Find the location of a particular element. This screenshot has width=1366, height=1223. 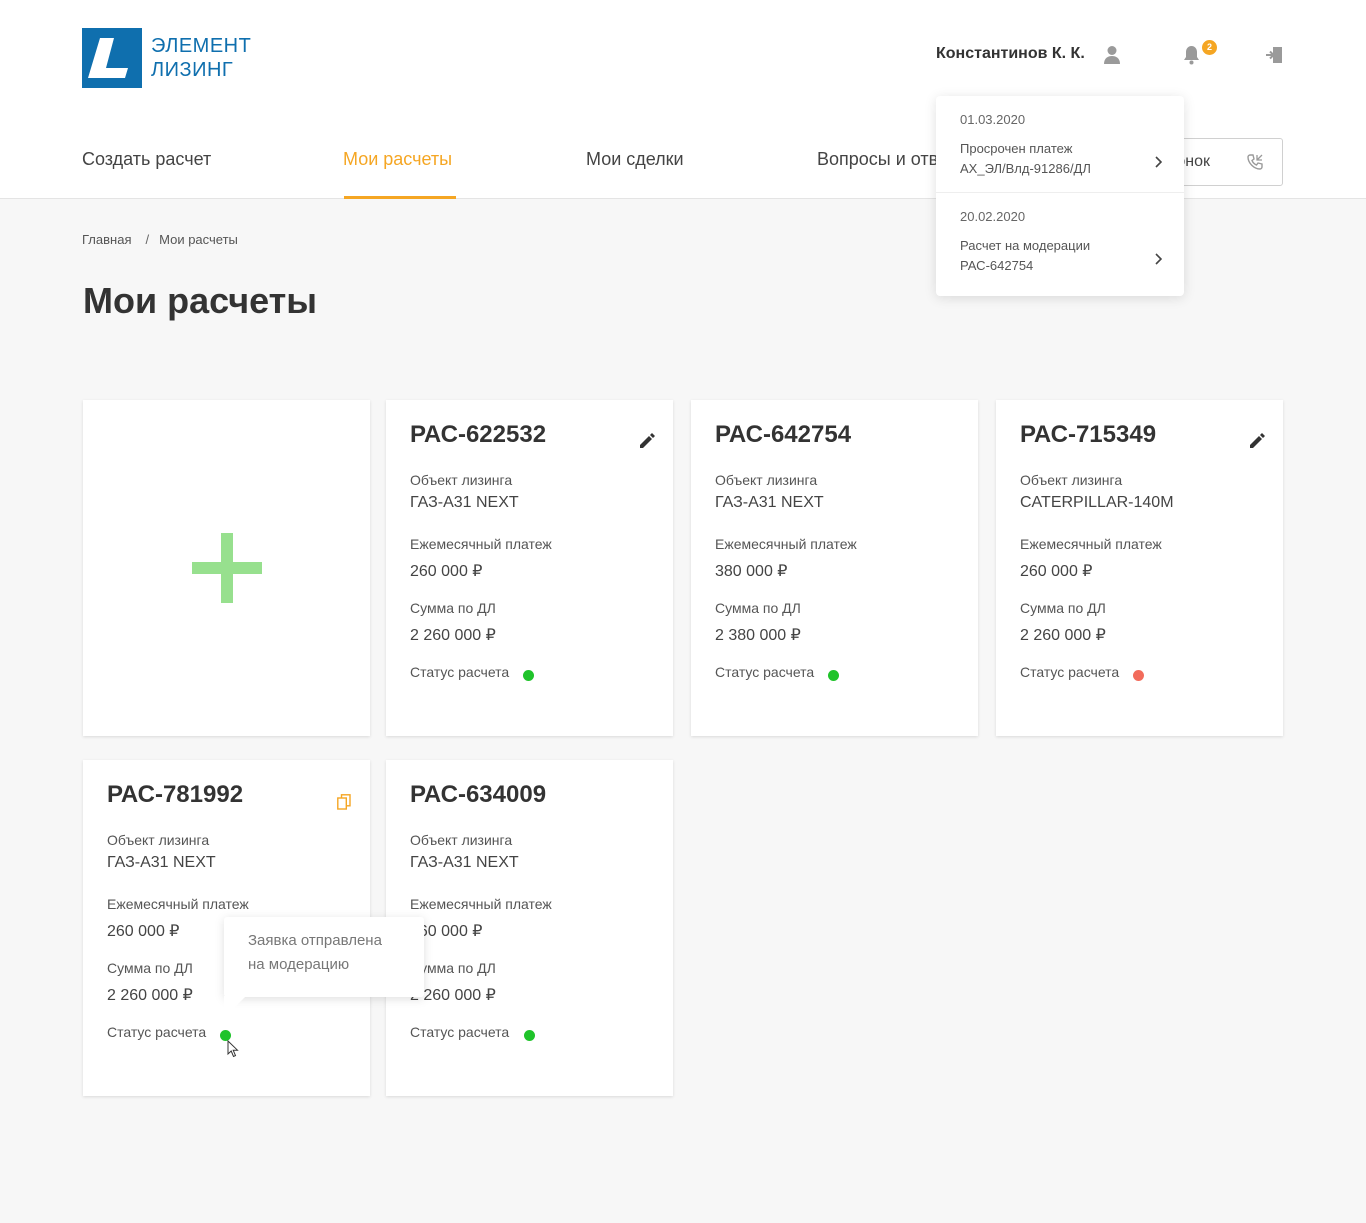

monthly-value: 380 000 ₽ is located at coordinates (751, 571).